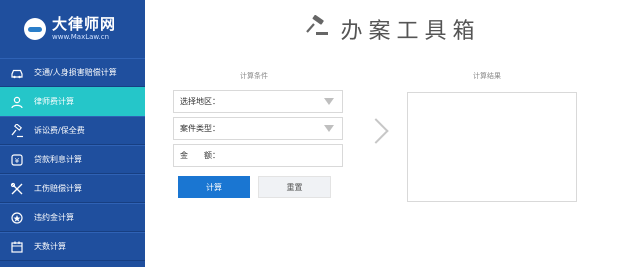 Image resolution: width=640 pixels, height=267 pixels. What do you see at coordinates (35, 29) in the screenshot?
I see `logo-icon` at bounding box center [35, 29].